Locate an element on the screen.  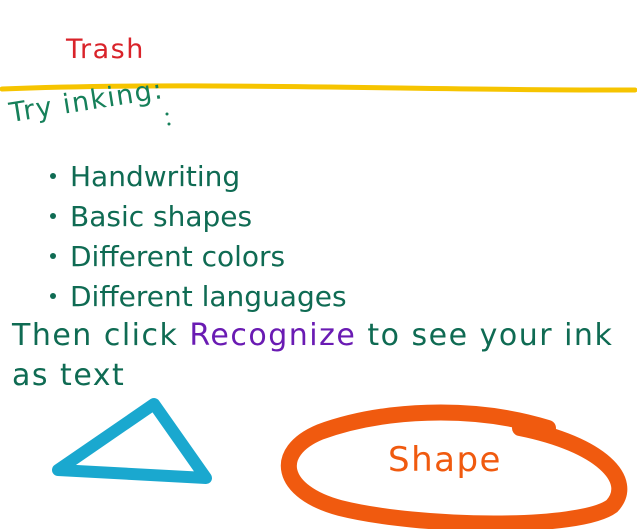
triangle-shape is located at coordinates (132, 441).